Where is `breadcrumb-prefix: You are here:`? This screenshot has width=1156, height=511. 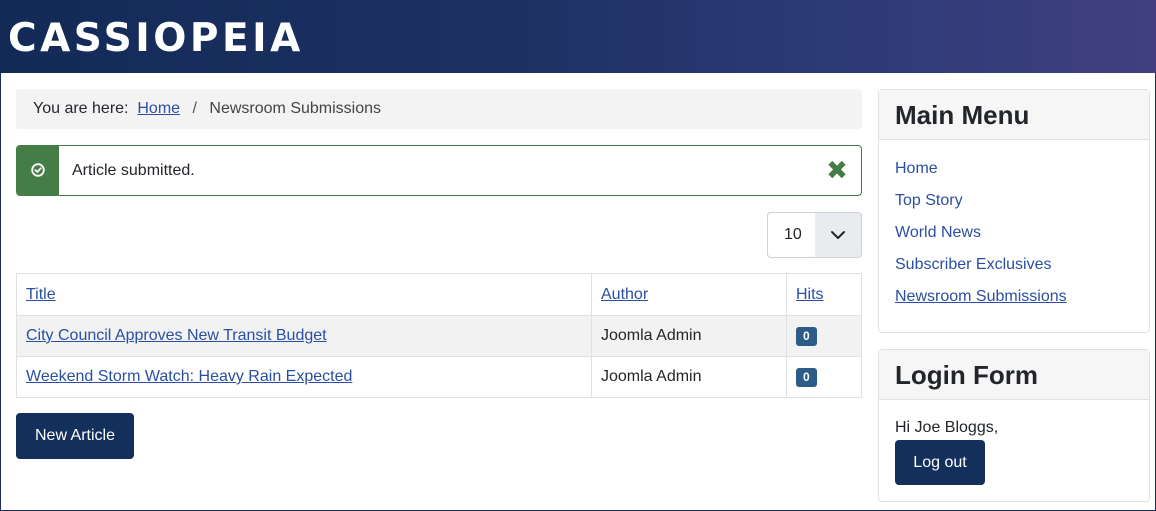 breadcrumb-prefix: You are here: is located at coordinates (81, 108).